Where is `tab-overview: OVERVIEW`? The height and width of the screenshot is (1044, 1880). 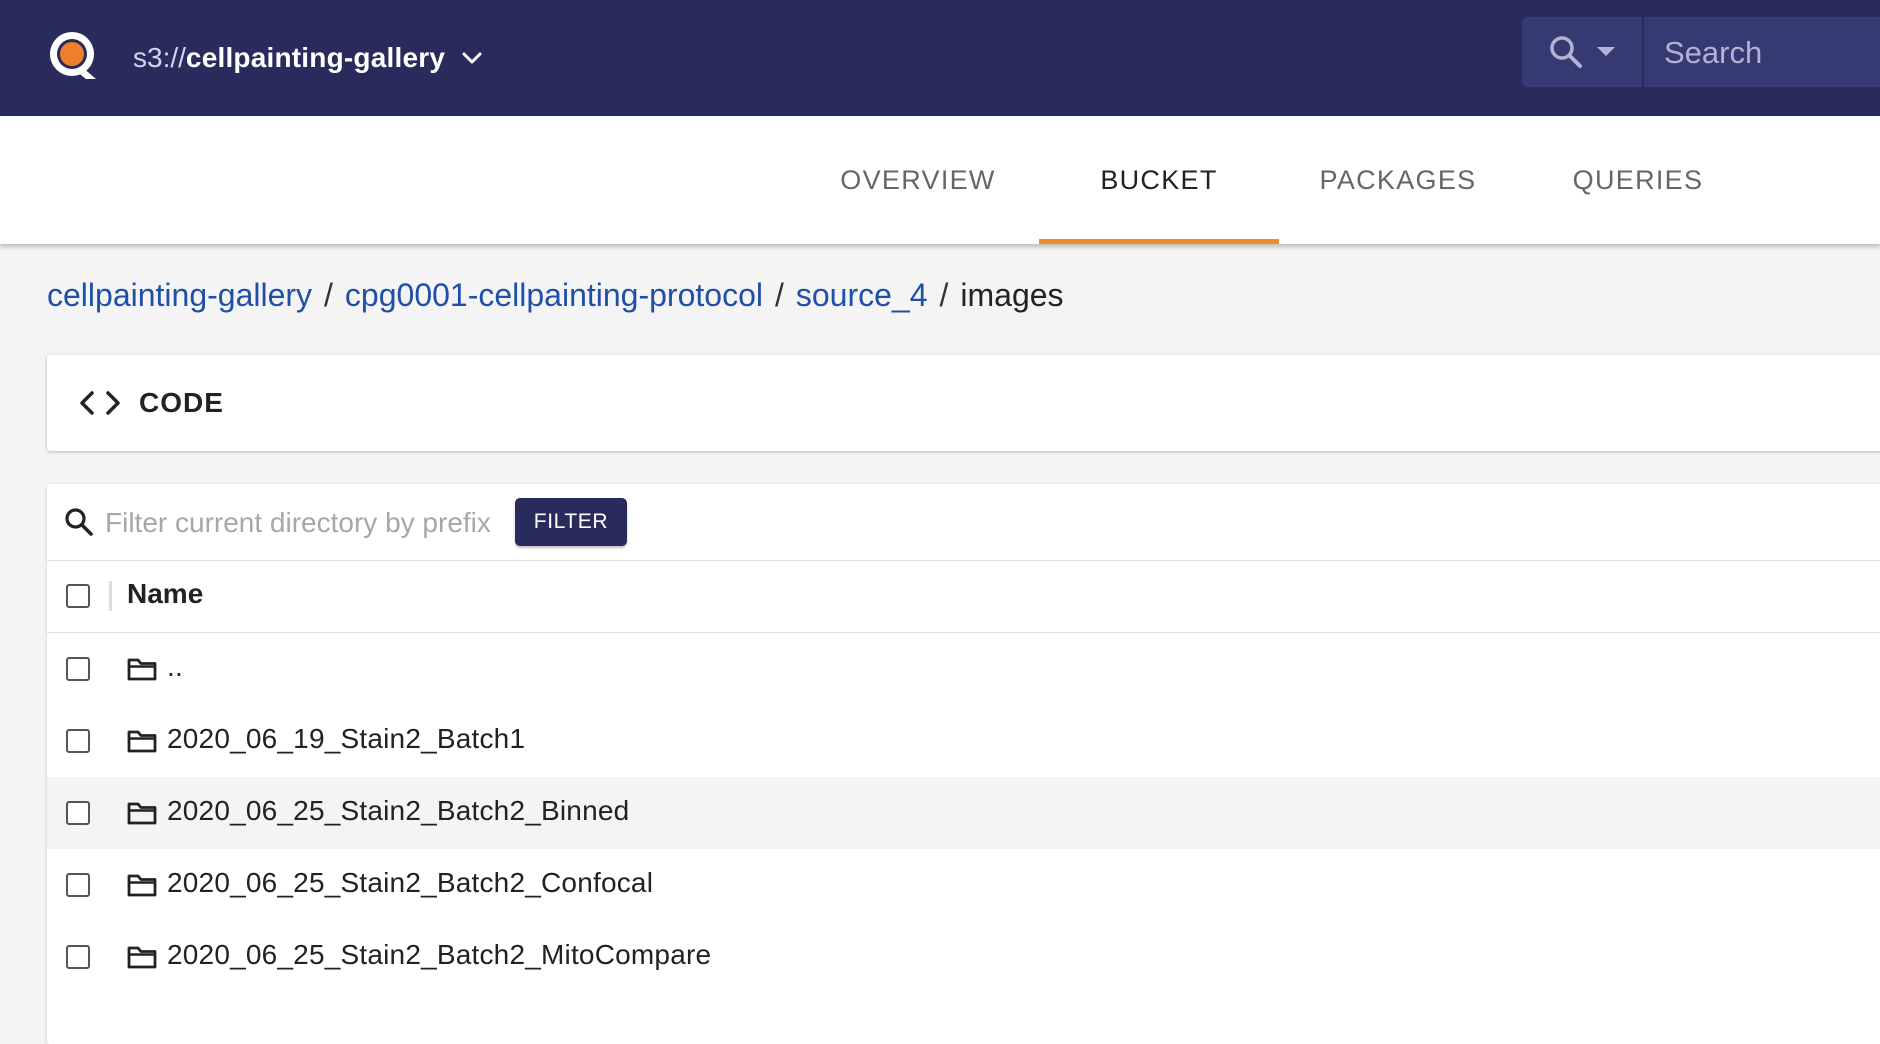 tab-overview: OVERVIEW is located at coordinates (918, 180).